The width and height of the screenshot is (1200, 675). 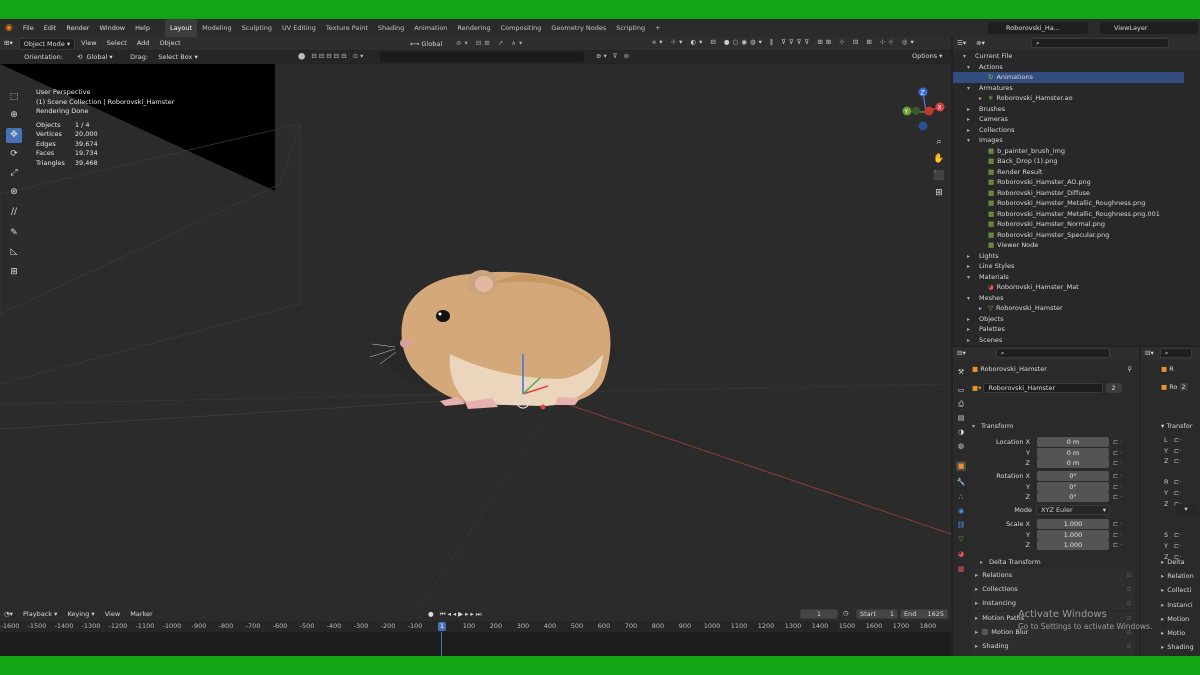 What do you see at coordinates (961, 43) in the screenshot?
I see `outliner-editor-icon: ☰▾` at bounding box center [961, 43].